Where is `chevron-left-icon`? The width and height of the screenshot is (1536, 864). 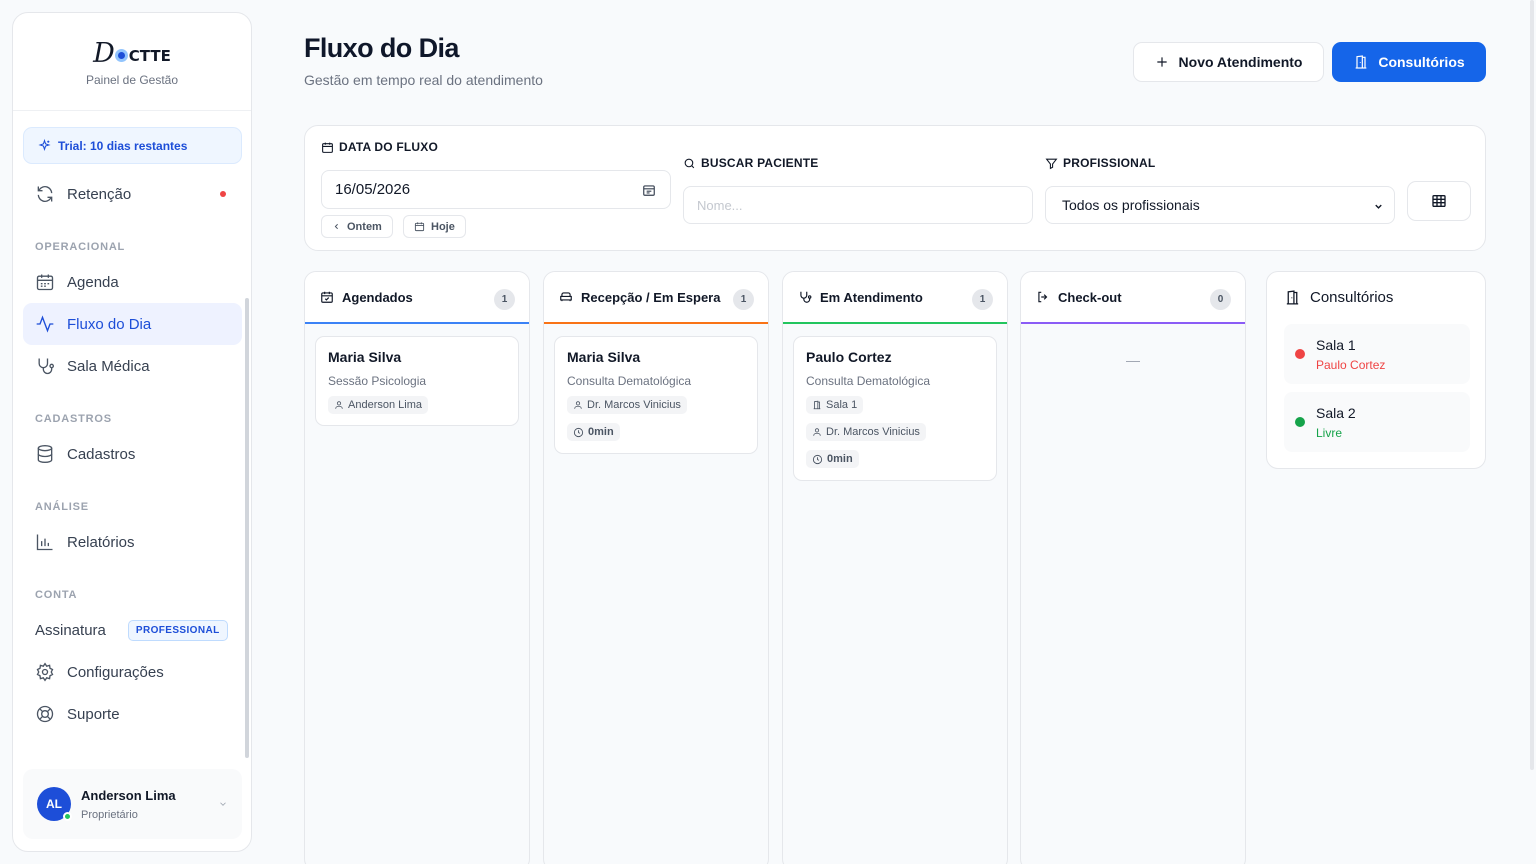
chevron-left-icon is located at coordinates (336, 226).